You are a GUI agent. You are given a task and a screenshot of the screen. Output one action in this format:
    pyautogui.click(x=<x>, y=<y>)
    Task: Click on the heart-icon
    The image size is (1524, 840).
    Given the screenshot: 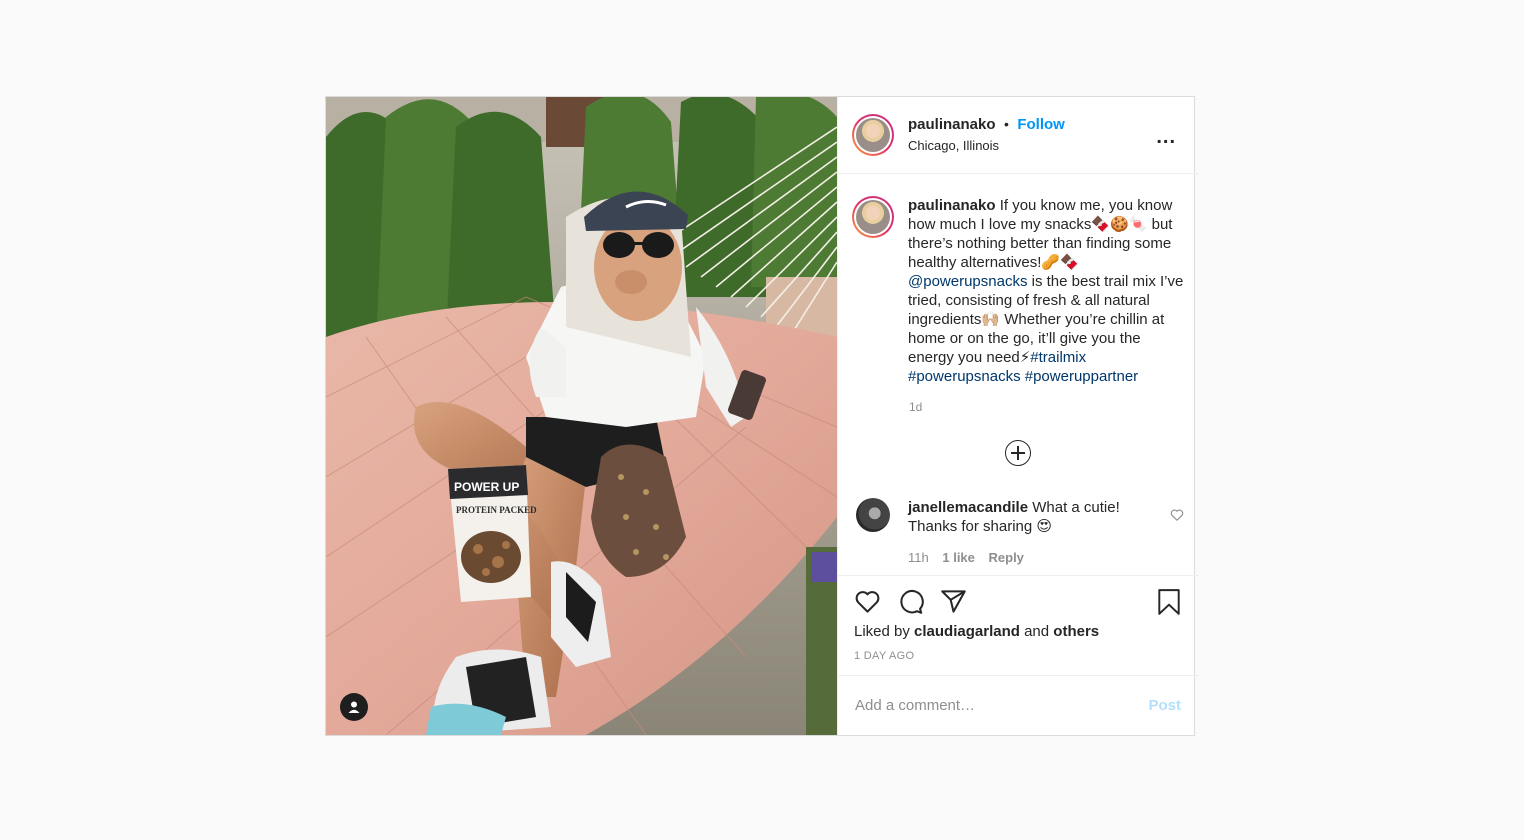 What is the action you would take?
    pyautogui.click(x=867, y=602)
    